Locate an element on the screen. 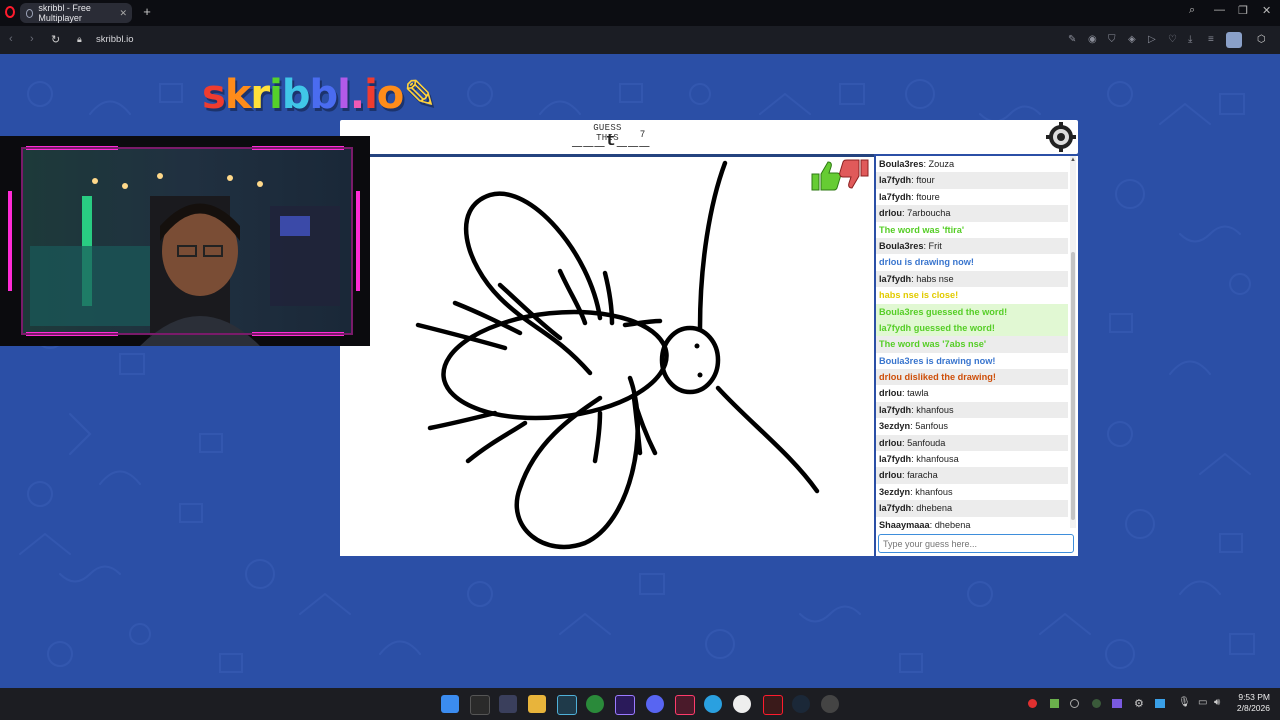 Image resolution: width=1280 pixels, height=720 pixels. menu-icon: ≡ is located at coordinates (1211, 39).